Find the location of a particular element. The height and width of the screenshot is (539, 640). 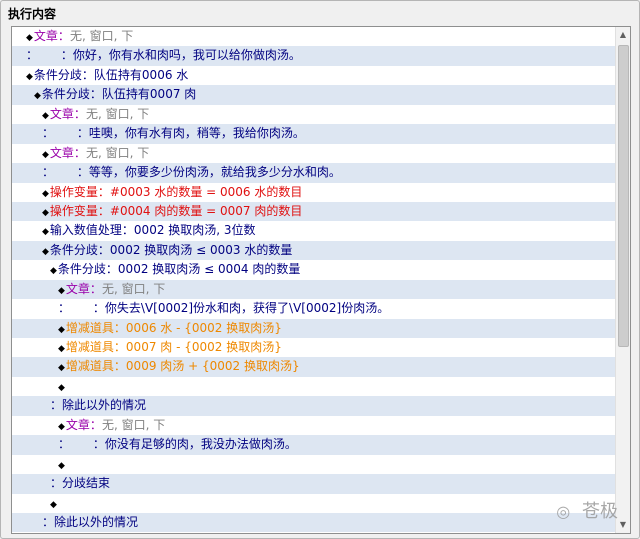

command-row: ◆增减道具：0006 水 - {0002 换取肉汤} is located at coordinates (314, 328).